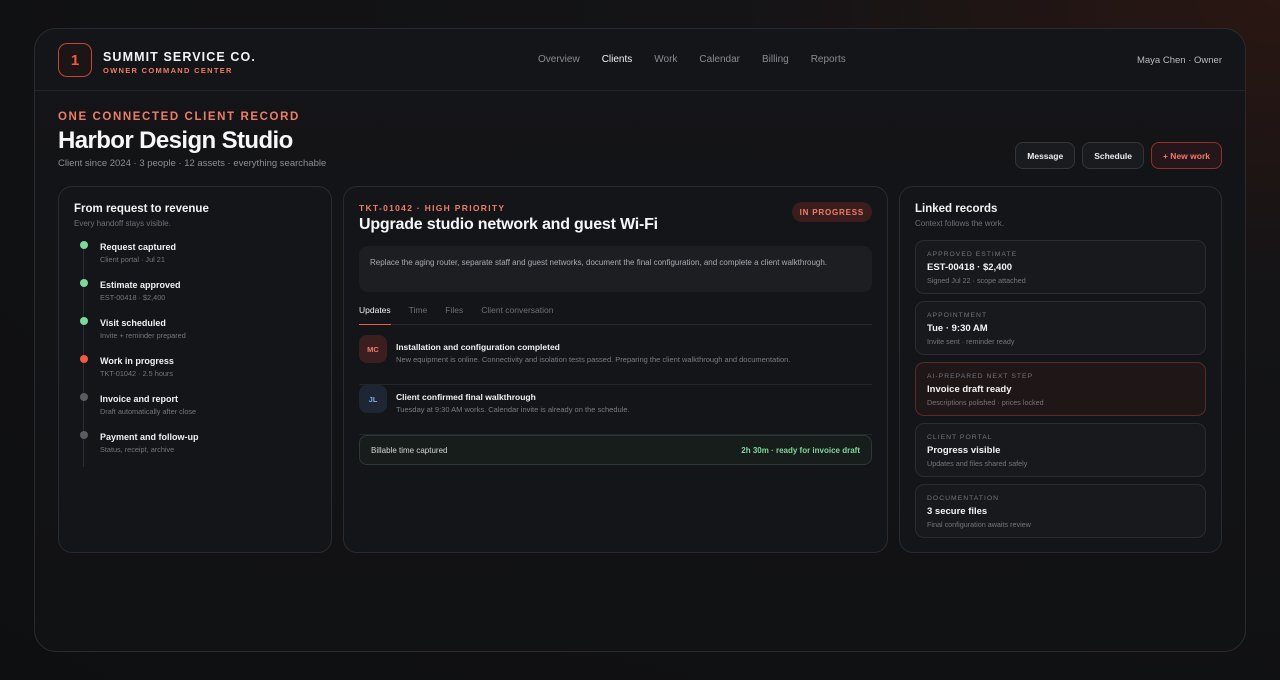 The width and height of the screenshot is (1280, 680). I want to click on new-work-button: + New work, so click(1186, 155).